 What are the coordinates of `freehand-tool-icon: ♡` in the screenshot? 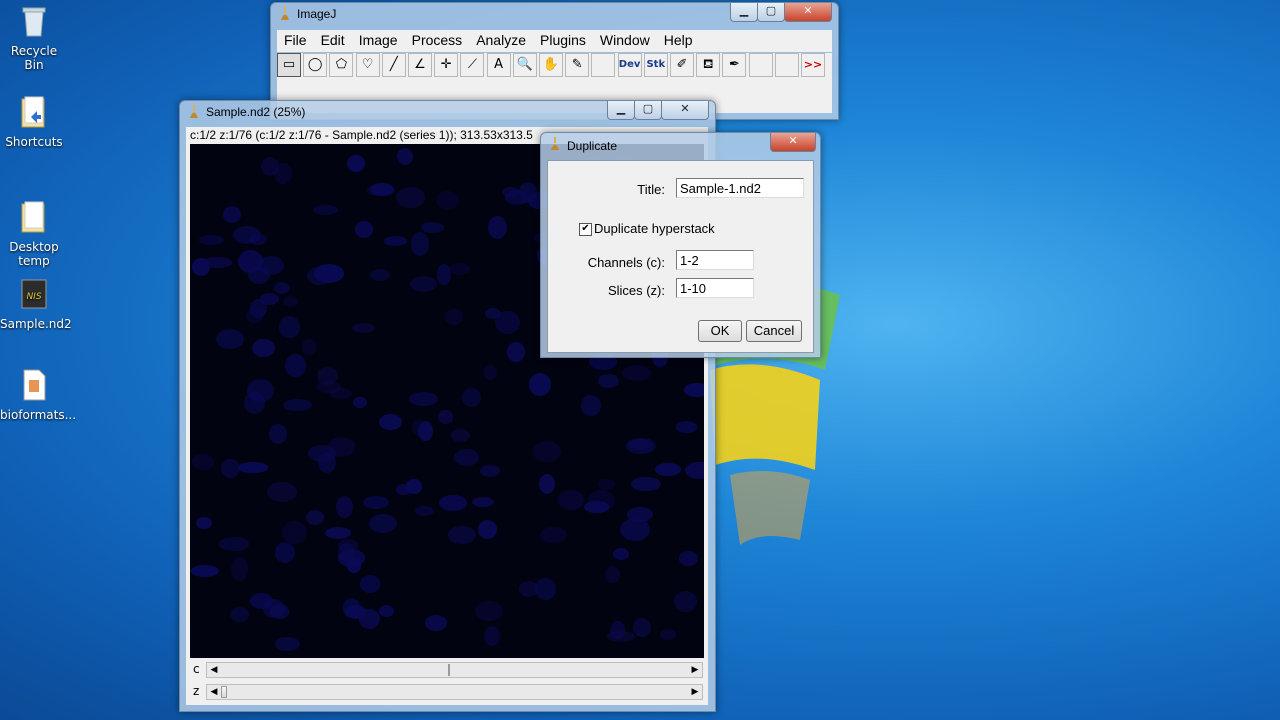 It's located at (367, 65).